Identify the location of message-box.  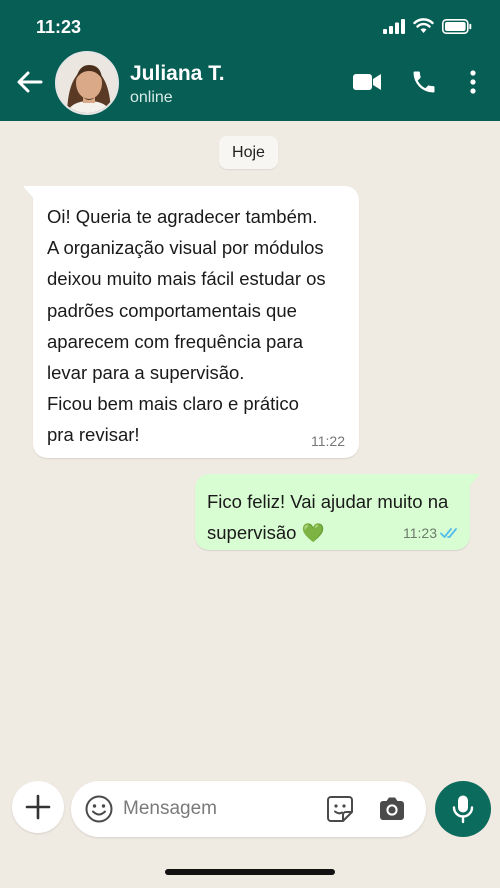
(248, 809).